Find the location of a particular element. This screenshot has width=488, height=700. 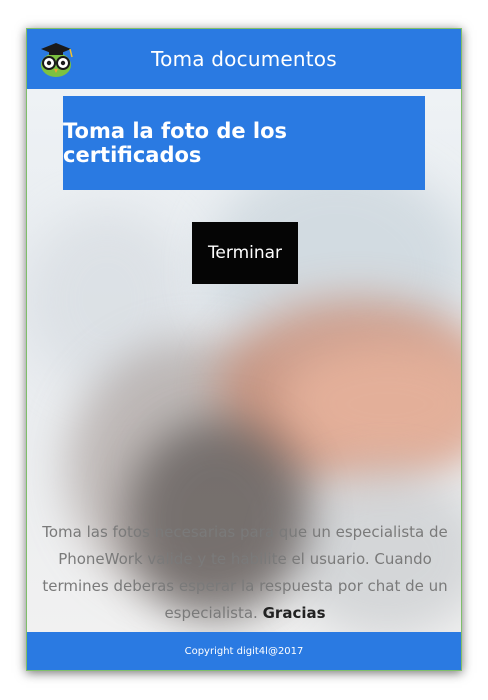

header-bar: Toma documentos is located at coordinates (244, 59).